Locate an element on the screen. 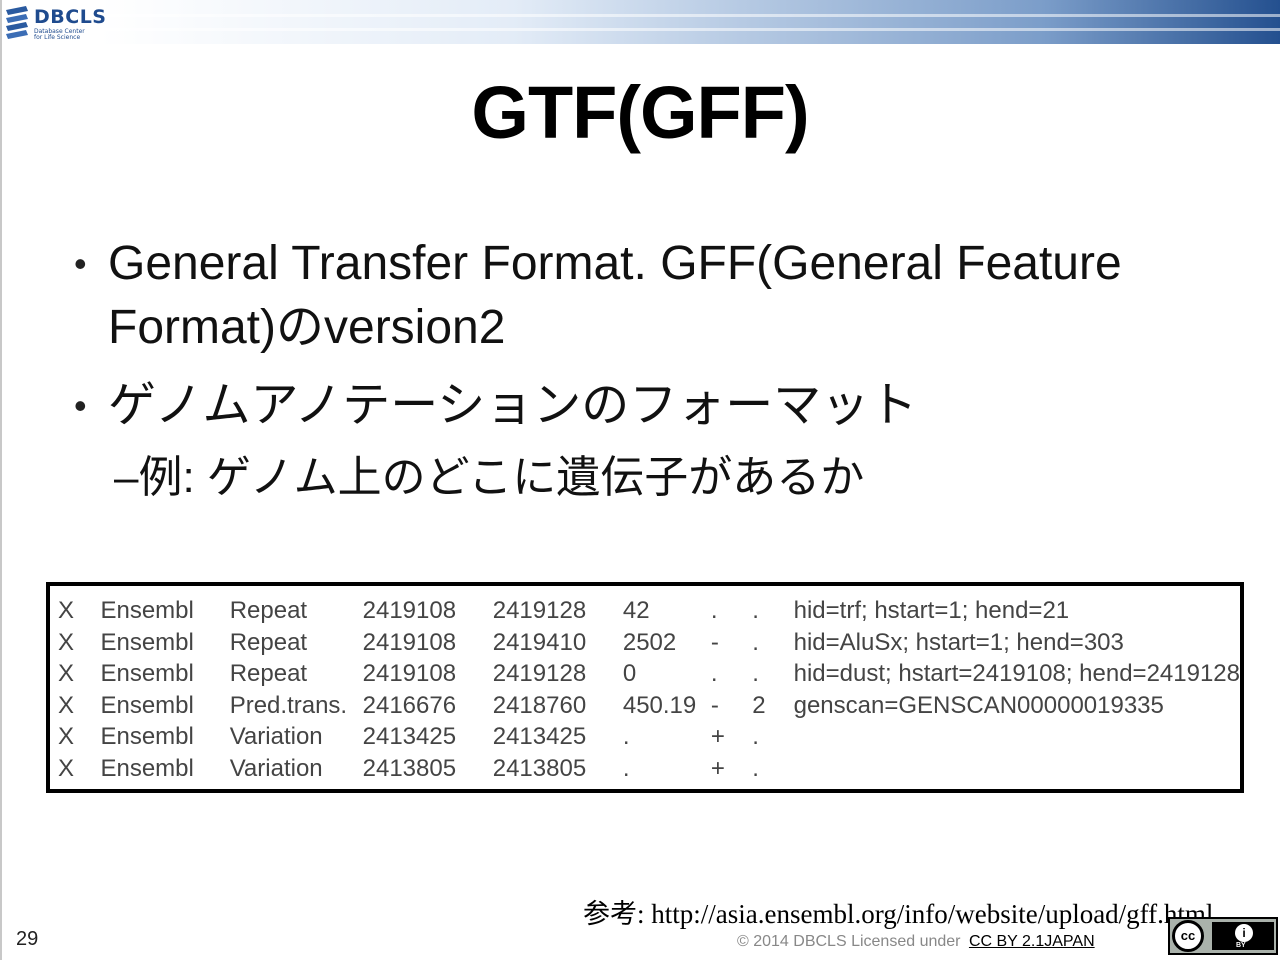 The height and width of the screenshot is (960, 1280). gtf-row: X Ensembl Variation 2413805 2413805. +. is located at coordinates (649, 769).